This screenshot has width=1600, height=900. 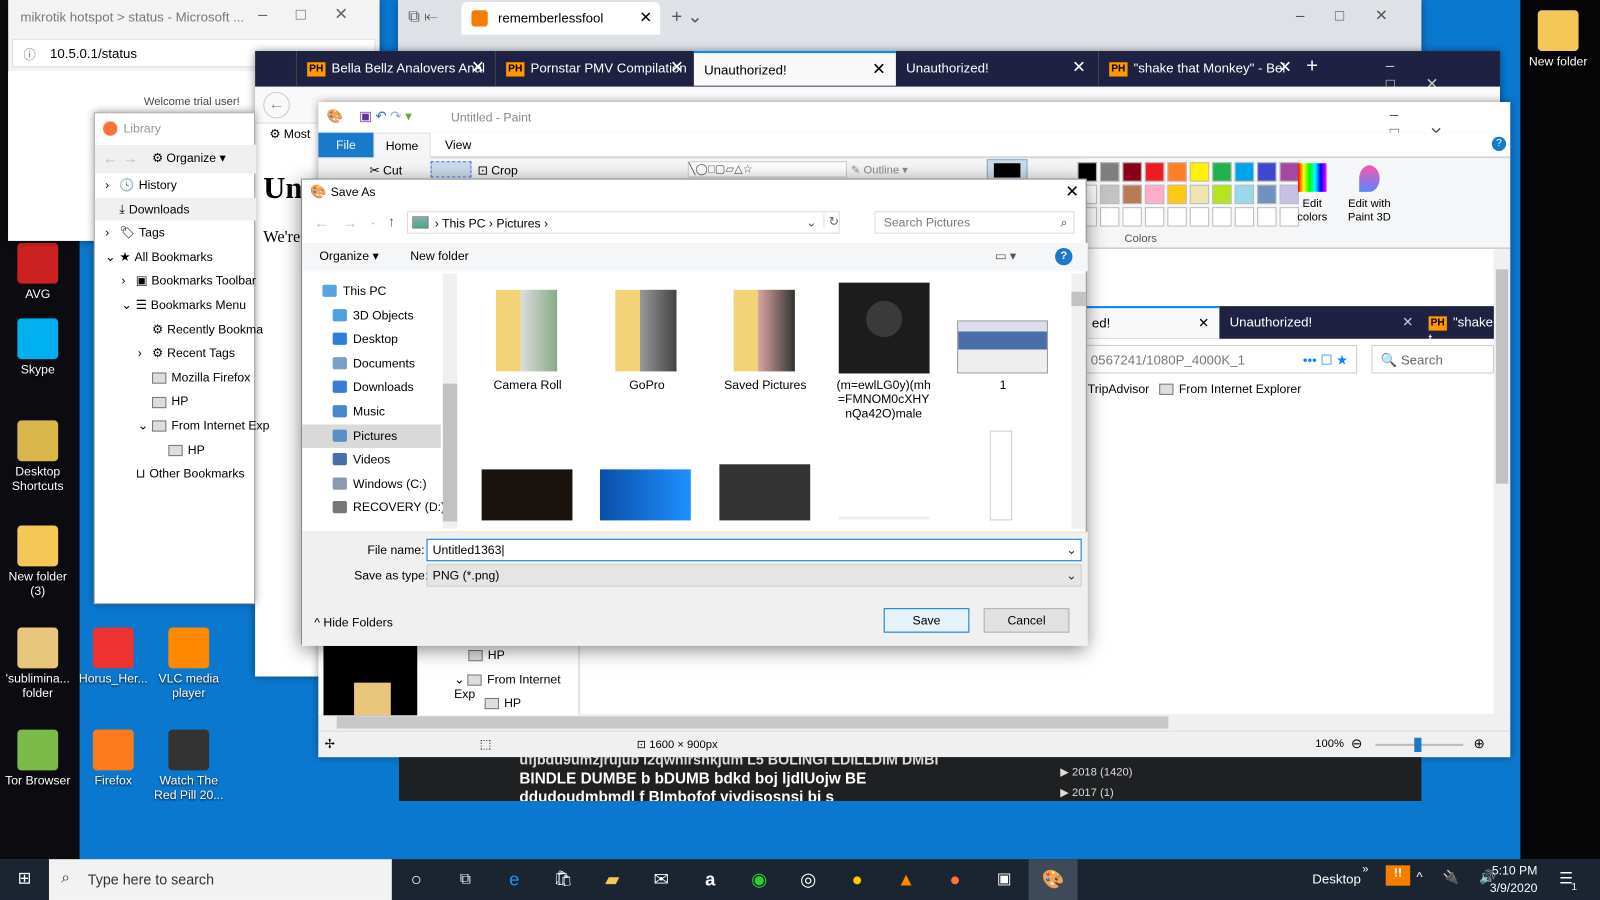 I want to click on archive-2018: ▶ 2018 (1420), so click(x=1096, y=771).